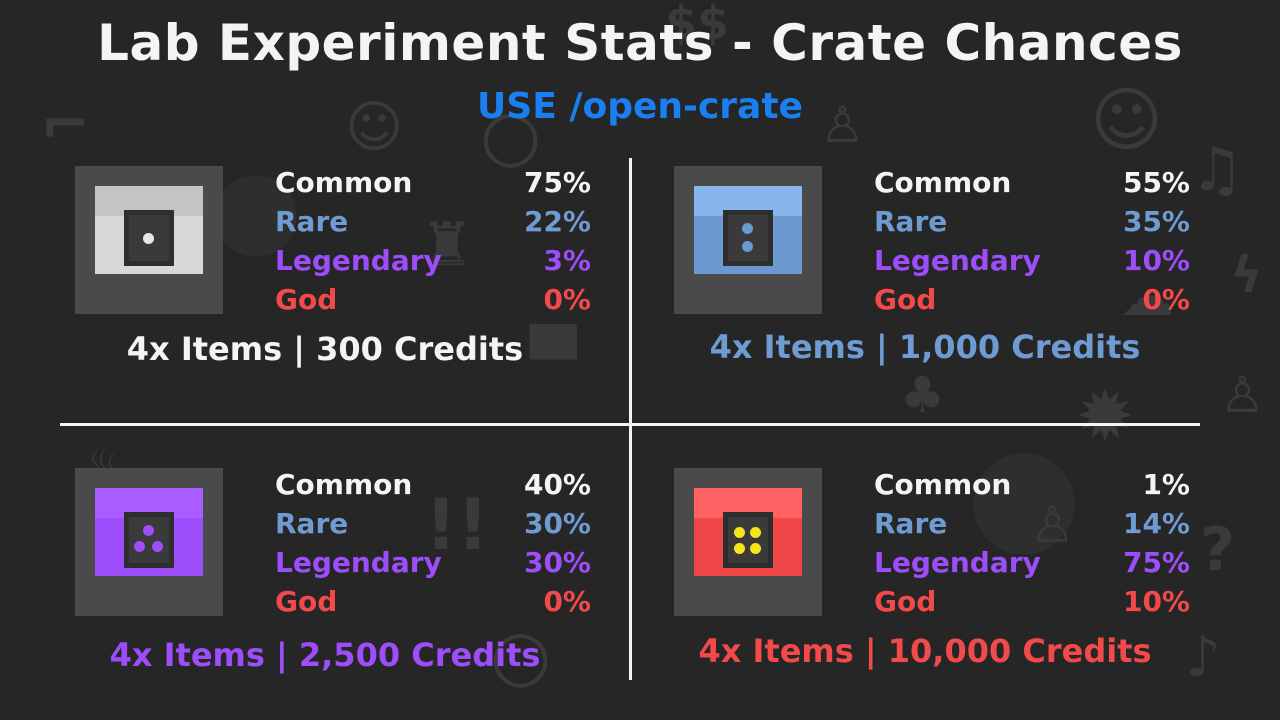 This screenshot has height=720, width=1280. What do you see at coordinates (1156, 523) in the screenshot?
I see `stat-value: 14%` at bounding box center [1156, 523].